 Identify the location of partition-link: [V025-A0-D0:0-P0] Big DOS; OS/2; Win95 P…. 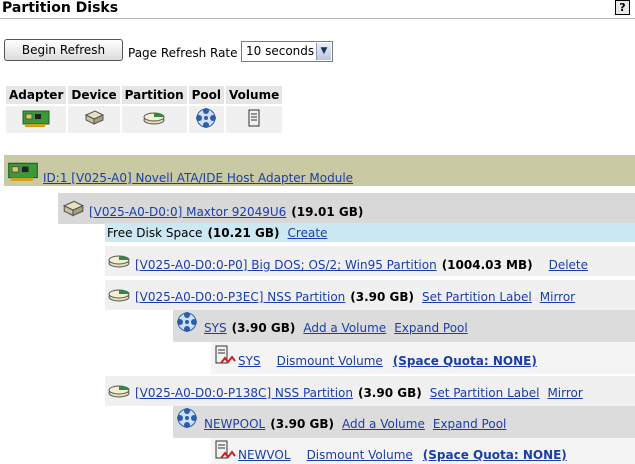
(286, 265).